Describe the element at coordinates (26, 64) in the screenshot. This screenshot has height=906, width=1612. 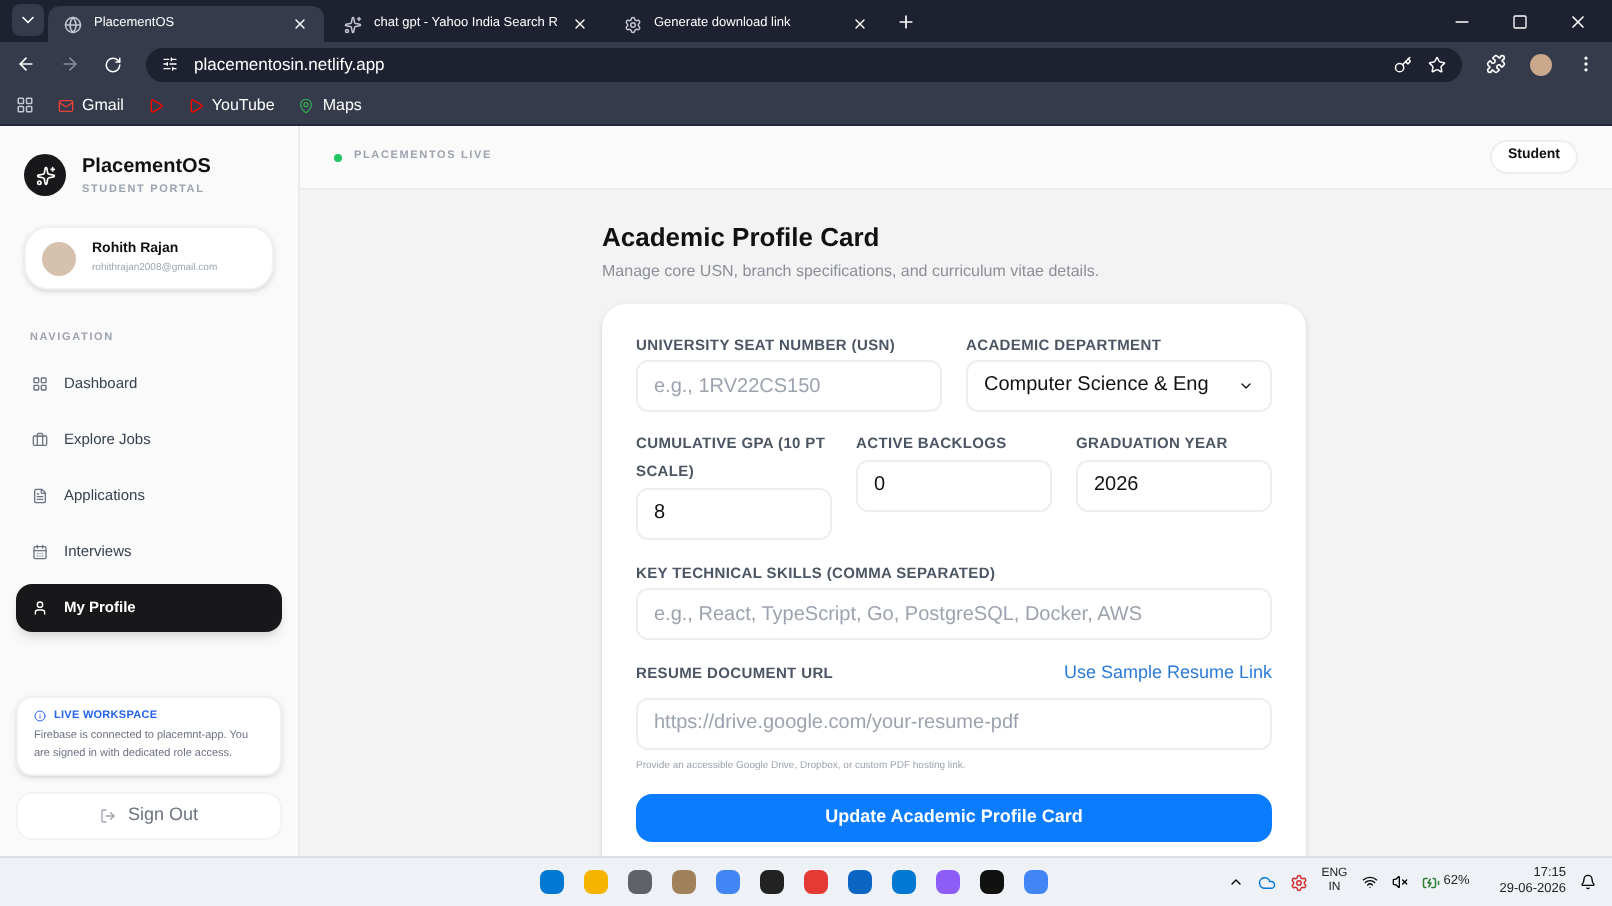
I see `back-icon` at that location.